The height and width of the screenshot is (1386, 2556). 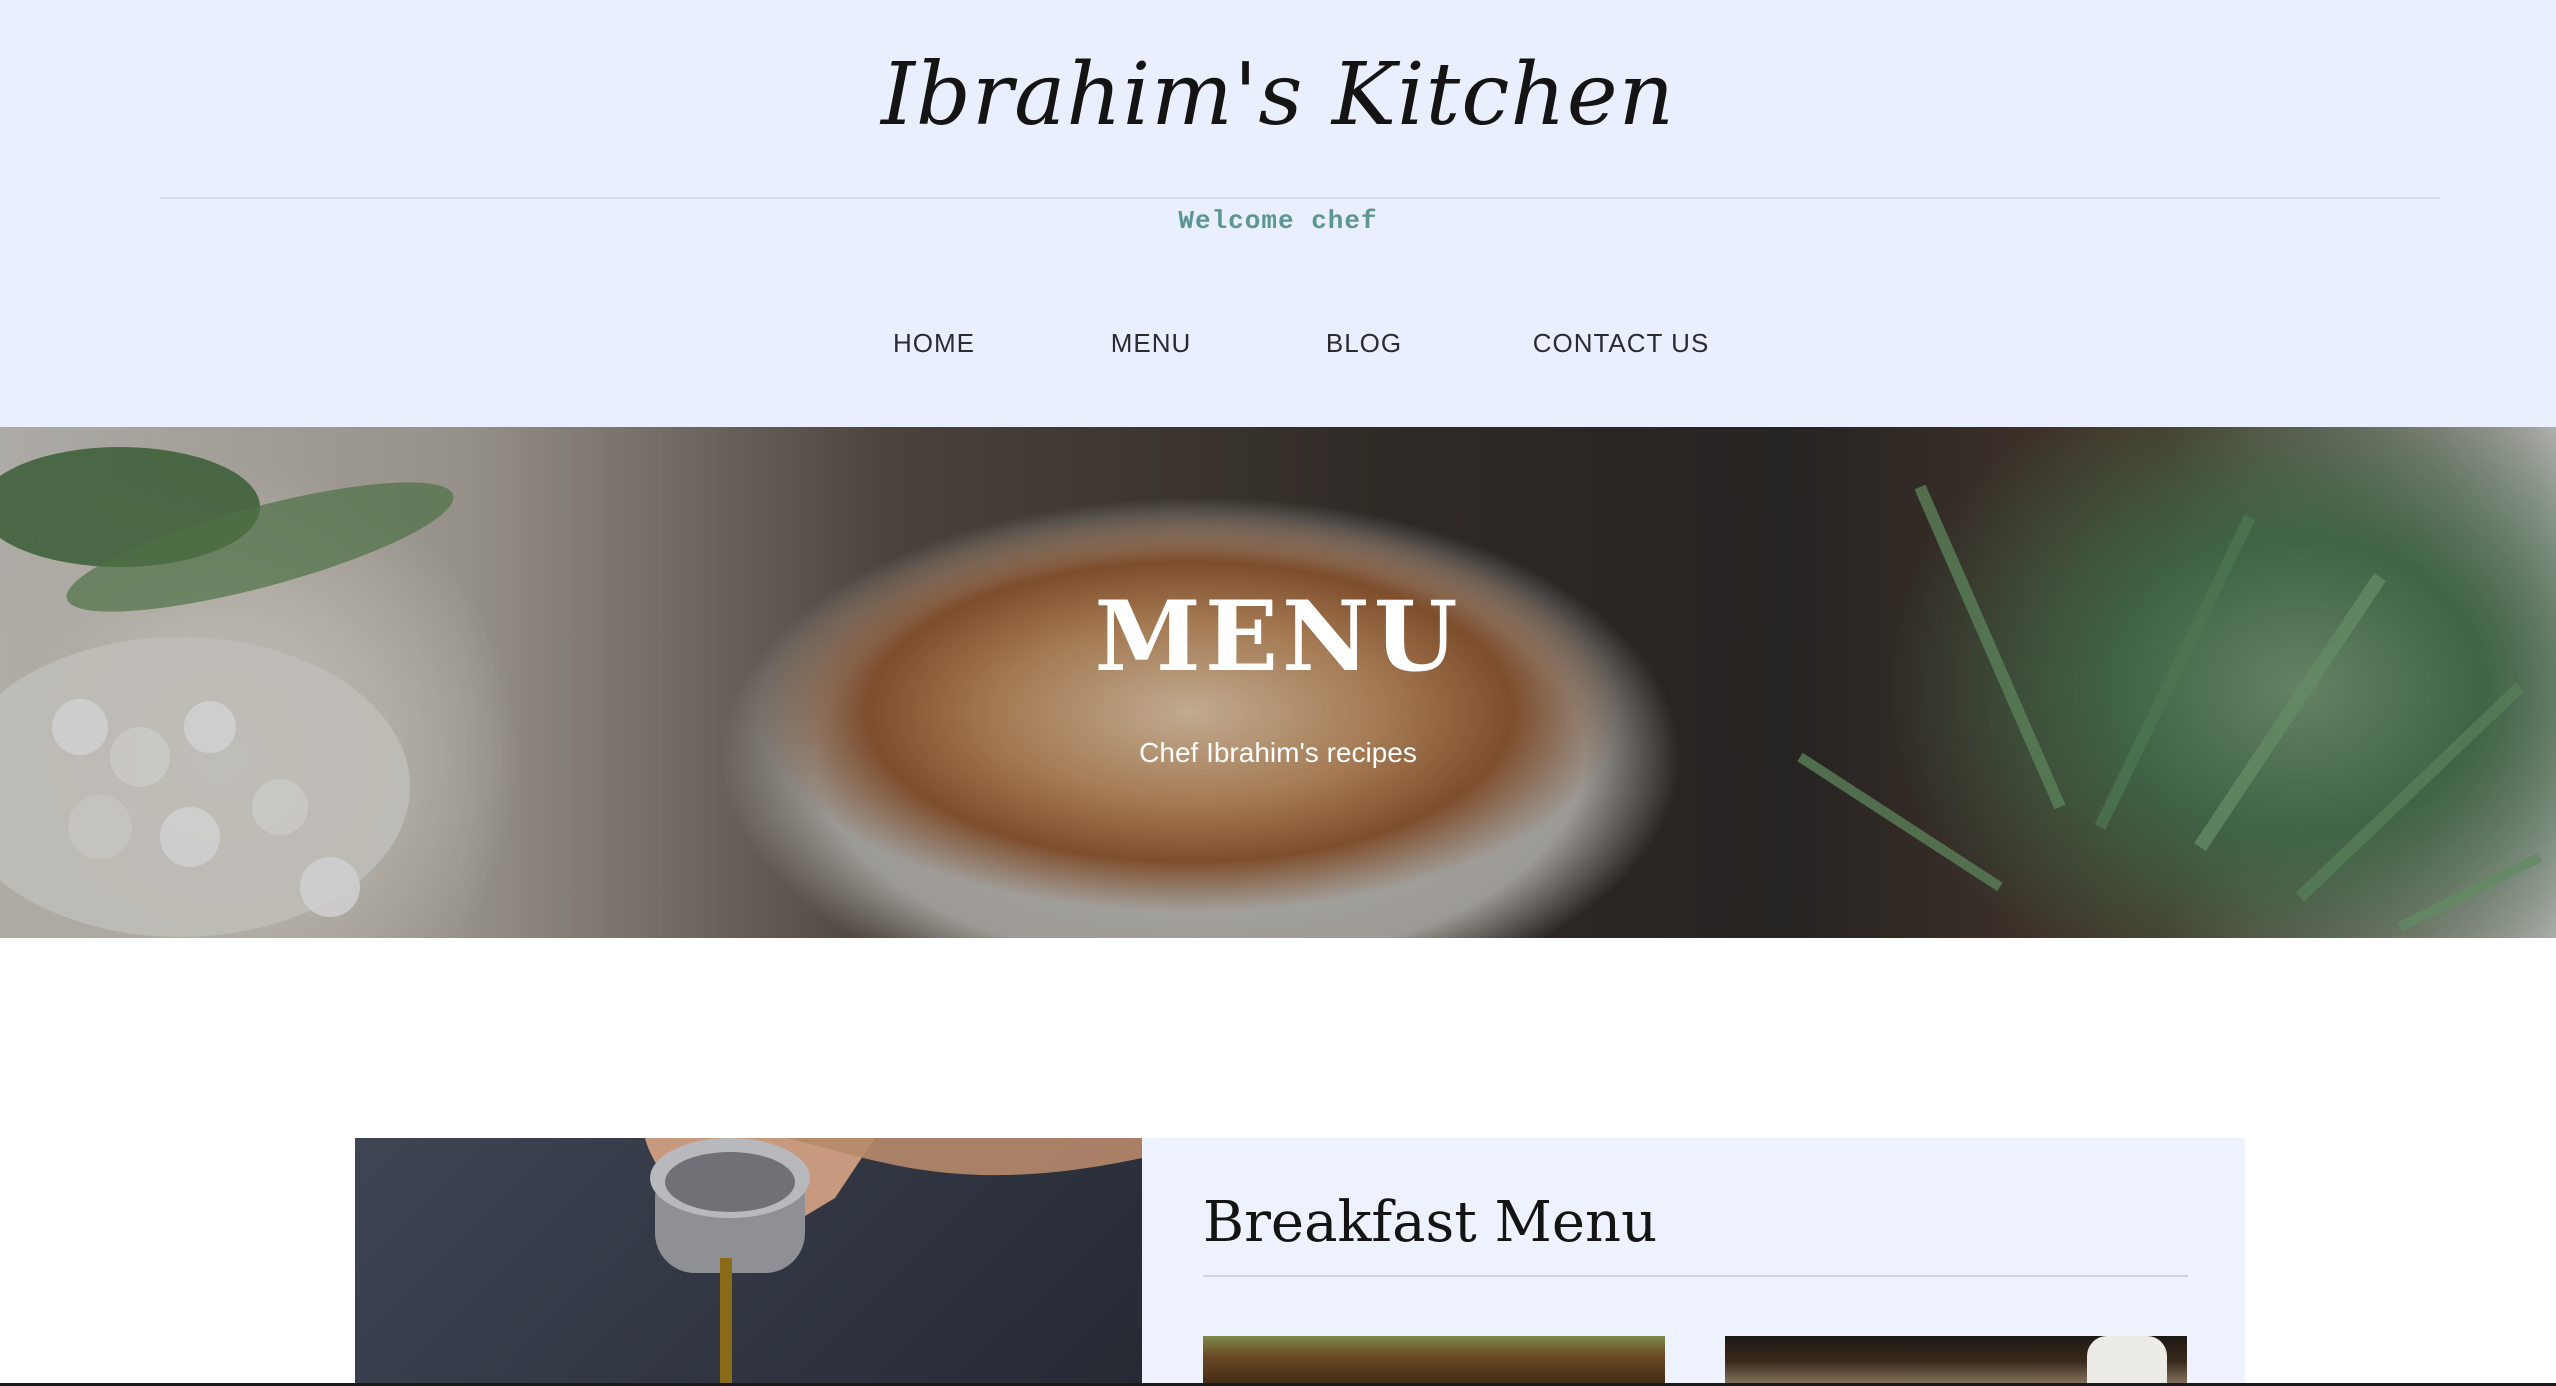 What do you see at coordinates (1300, 1262) in the screenshot?
I see `breakfast-menu-card: Breakfast Menu` at bounding box center [1300, 1262].